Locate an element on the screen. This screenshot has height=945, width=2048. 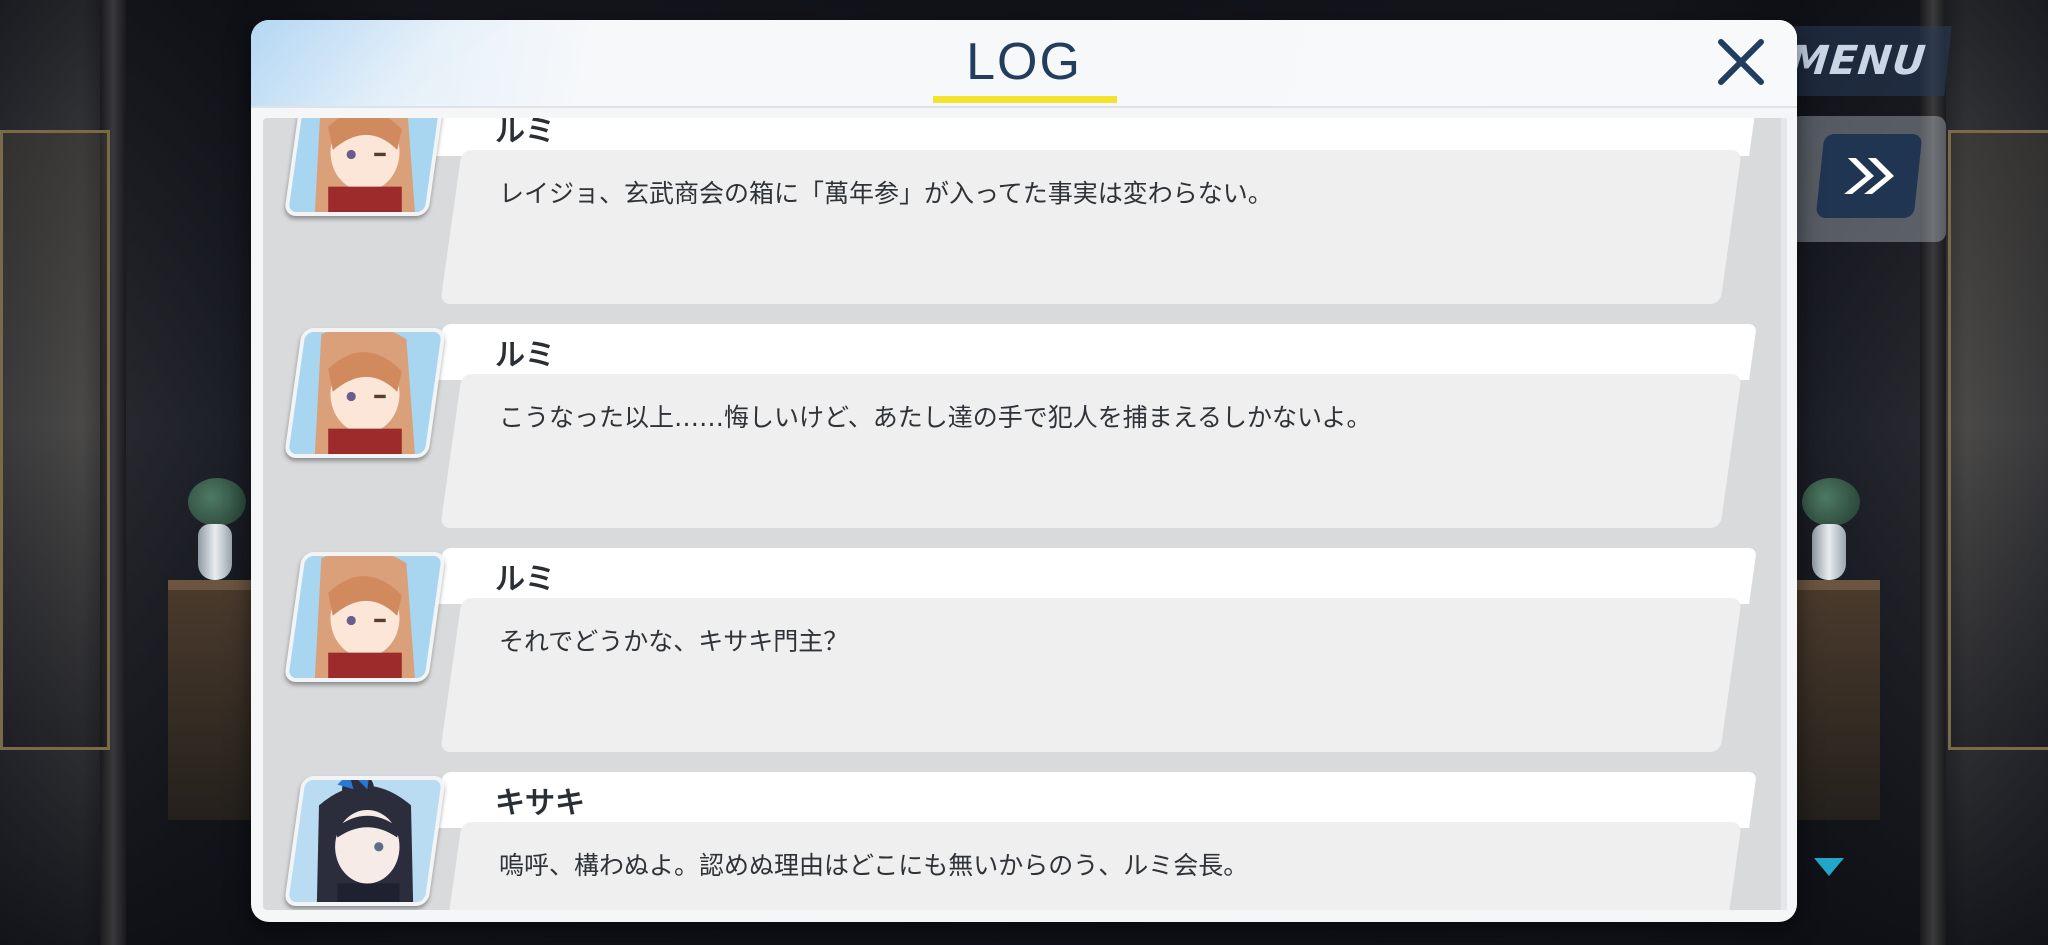
message-text: レイジョ、玄武商会の箱に「萬年参」が入ってた事実は変わらない。 is located at coordinates (886, 193).